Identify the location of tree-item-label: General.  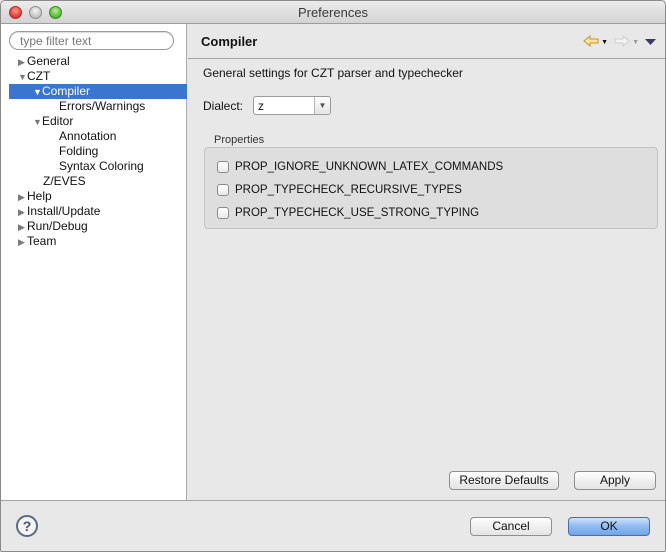
(48, 61).